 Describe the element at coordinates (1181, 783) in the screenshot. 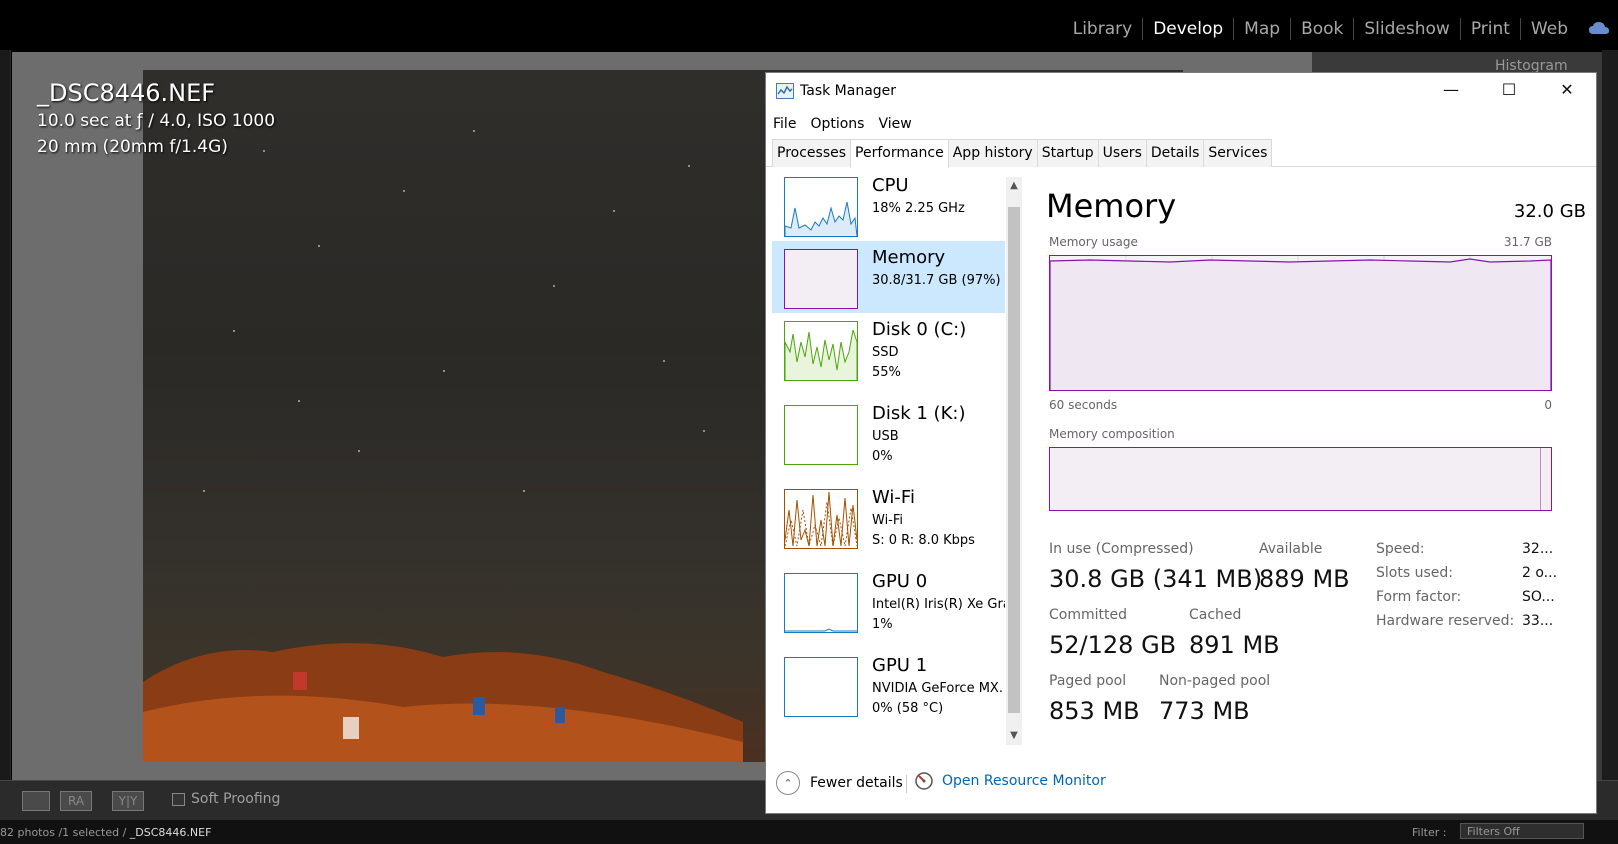

I see `footer-bar: ⌃ Fewer details Open Resource Monitor` at that location.